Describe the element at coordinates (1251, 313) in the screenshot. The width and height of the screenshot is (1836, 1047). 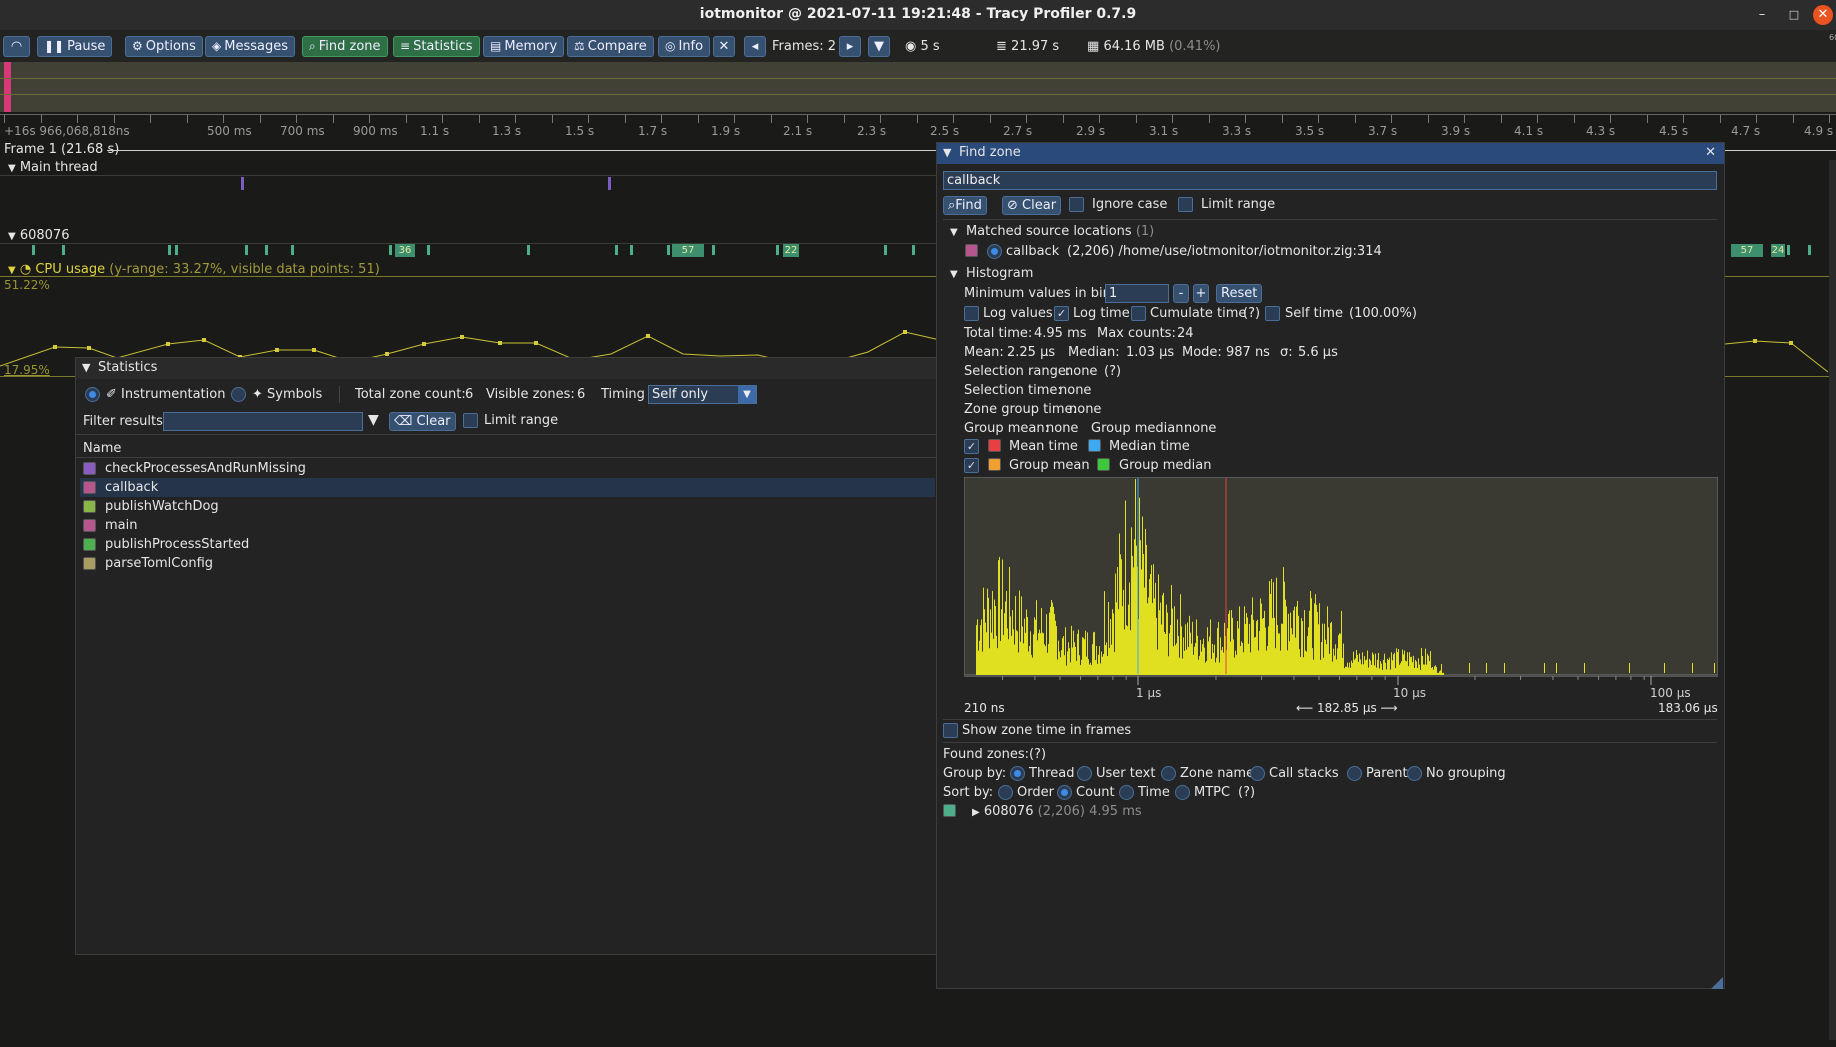
I see `cumulate-help: (?)` at that location.